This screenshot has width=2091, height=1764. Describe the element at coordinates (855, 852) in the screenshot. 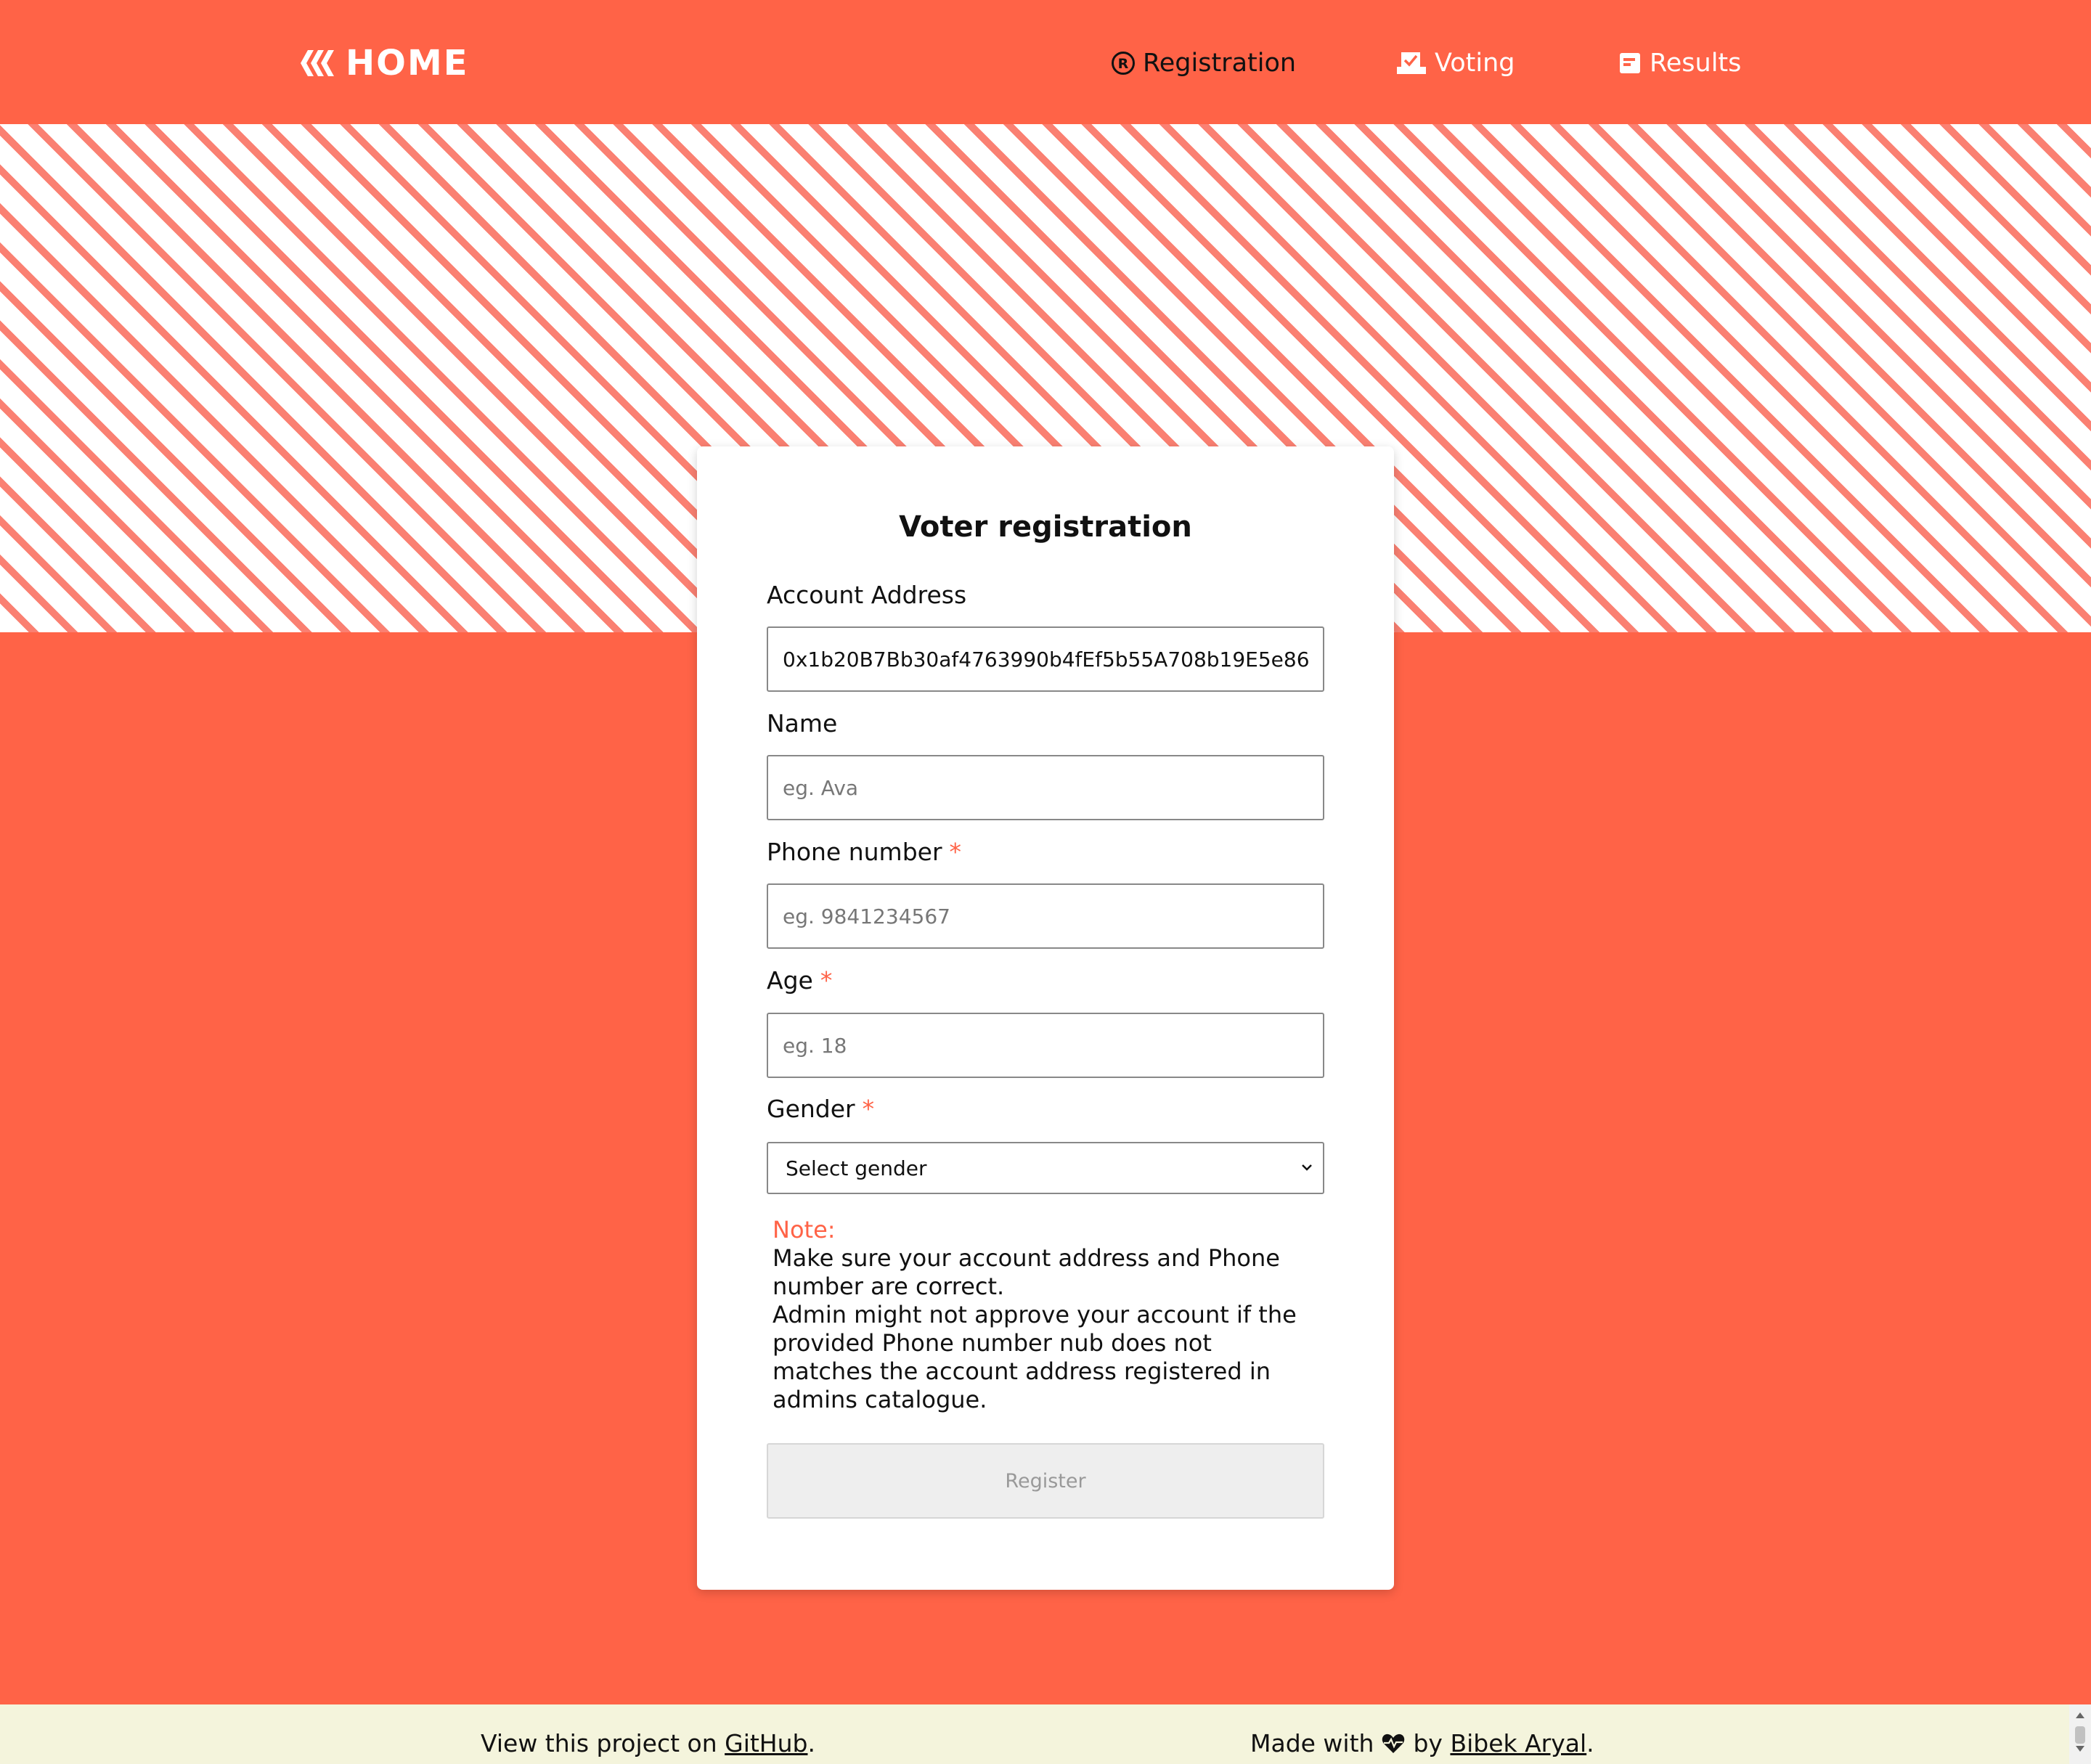

I see `phone-label-text: Phone number` at that location.